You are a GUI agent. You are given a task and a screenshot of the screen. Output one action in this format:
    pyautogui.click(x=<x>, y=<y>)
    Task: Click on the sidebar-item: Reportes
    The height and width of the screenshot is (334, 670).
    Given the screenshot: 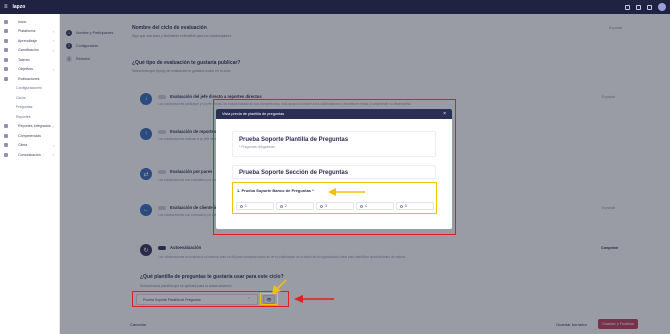 What is the action you would take?
    pyautogui.click(x=29, y=117)
    